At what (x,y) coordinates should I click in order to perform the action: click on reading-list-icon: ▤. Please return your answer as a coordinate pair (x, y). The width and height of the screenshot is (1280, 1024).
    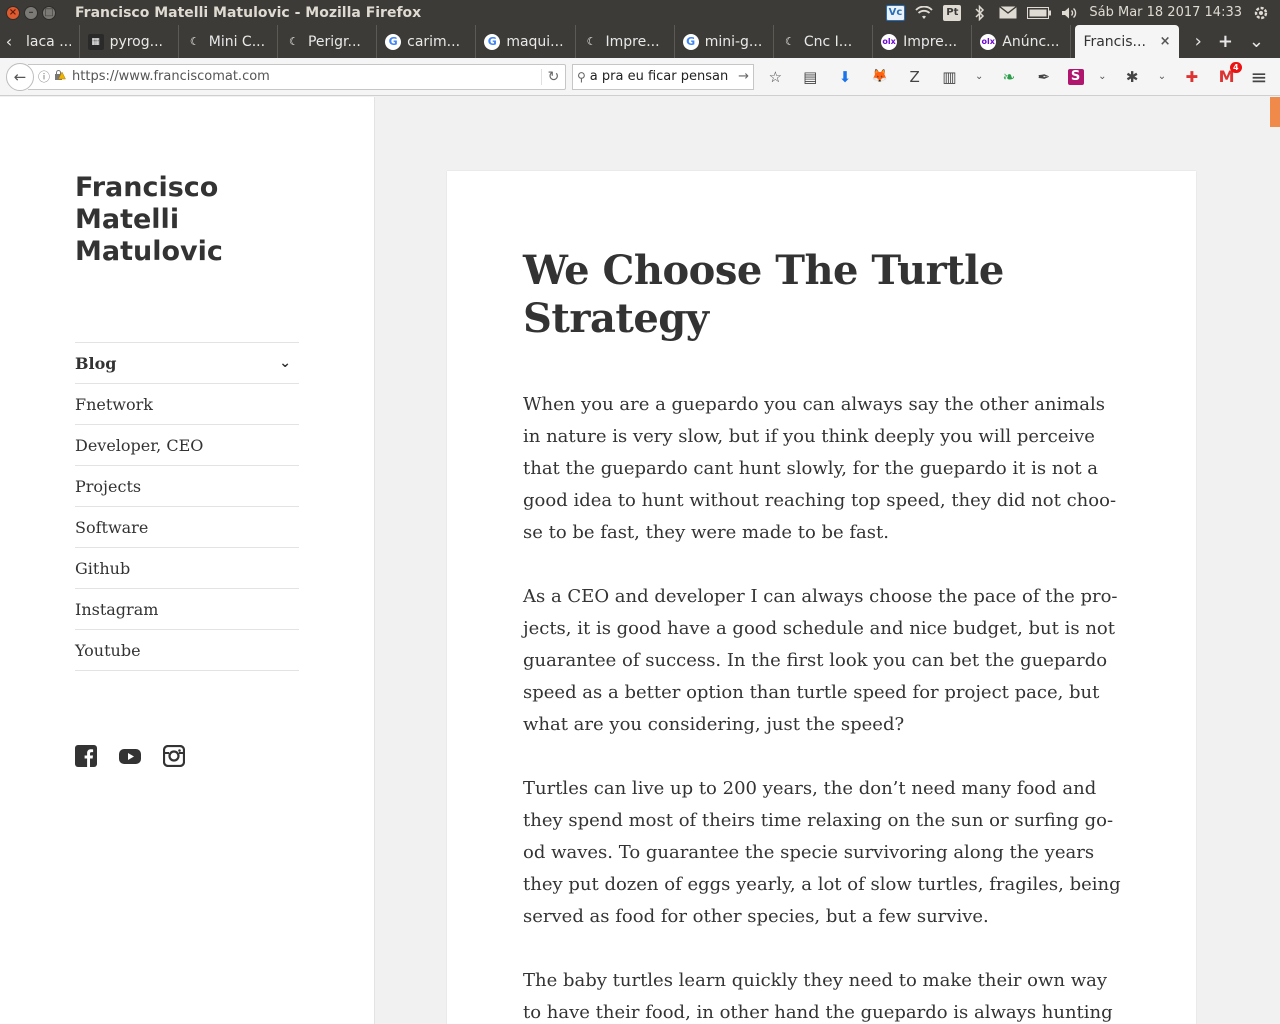
    Looking at the image, I should click on (810, 77).